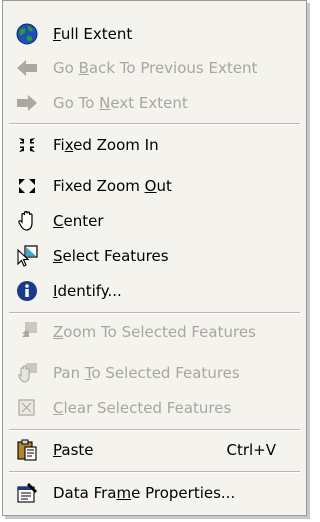  What do you see at coordinates (154, 221) in the screenshot?
I see `menu-item-center: Center` at bounding box center [154, 221].